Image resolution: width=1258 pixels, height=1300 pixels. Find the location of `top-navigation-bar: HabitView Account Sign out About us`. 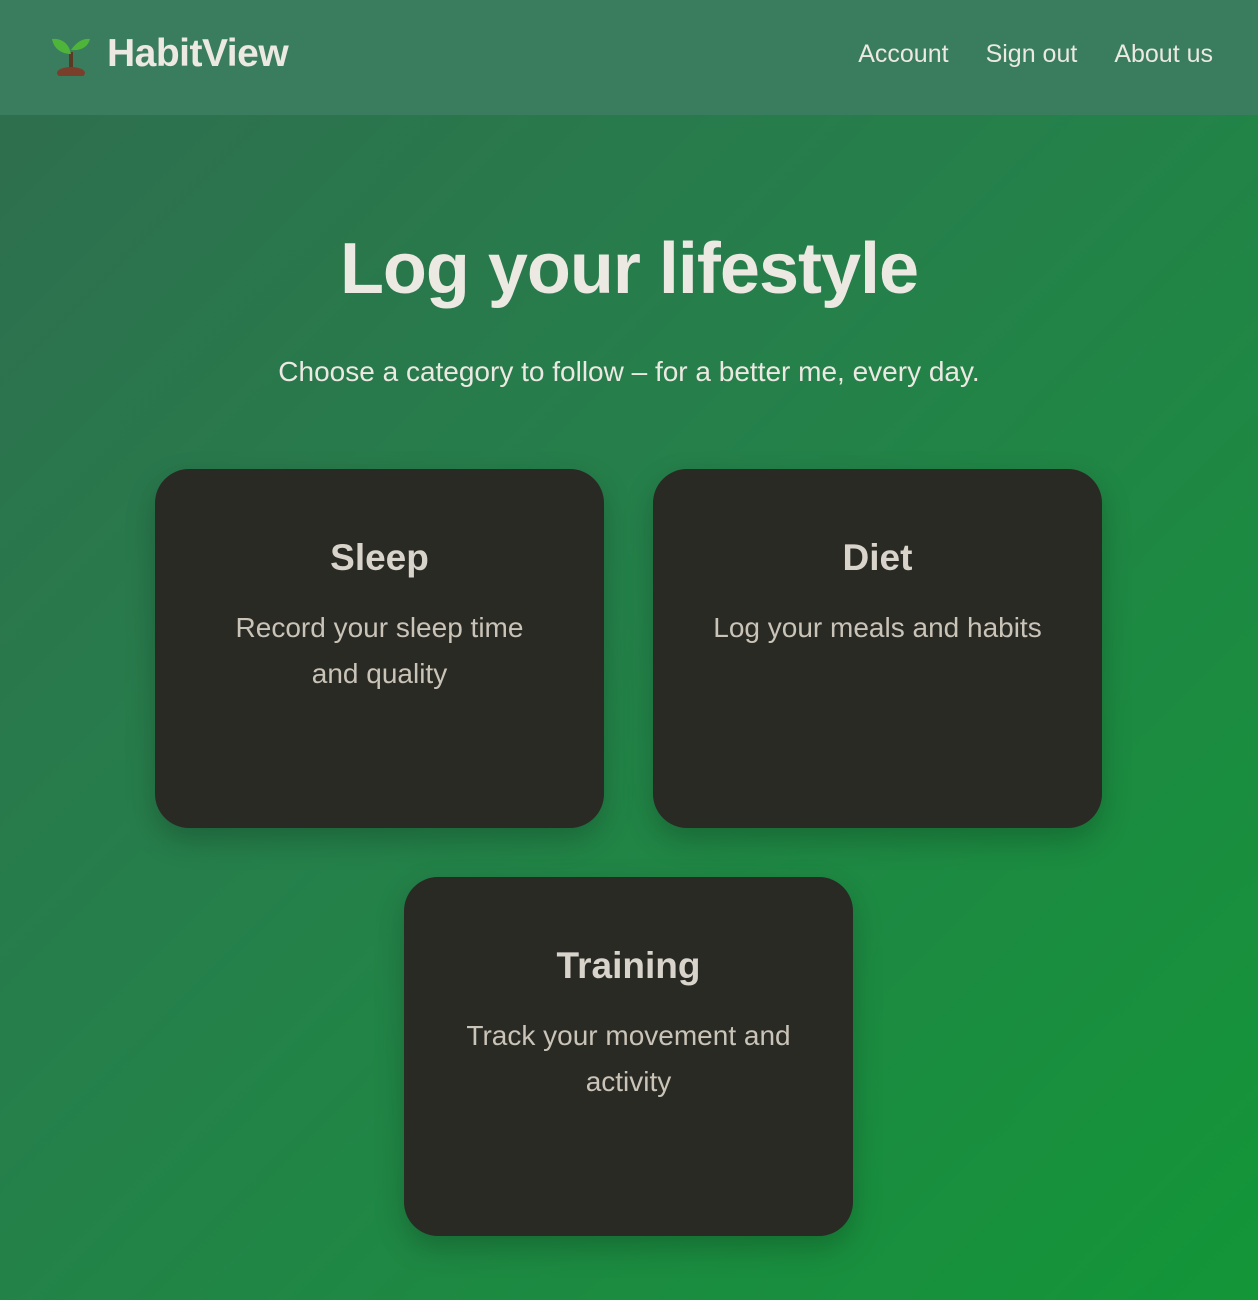

top-navigation-bar: HabitView Account Sign out About us is located at coordinates (629, 57).